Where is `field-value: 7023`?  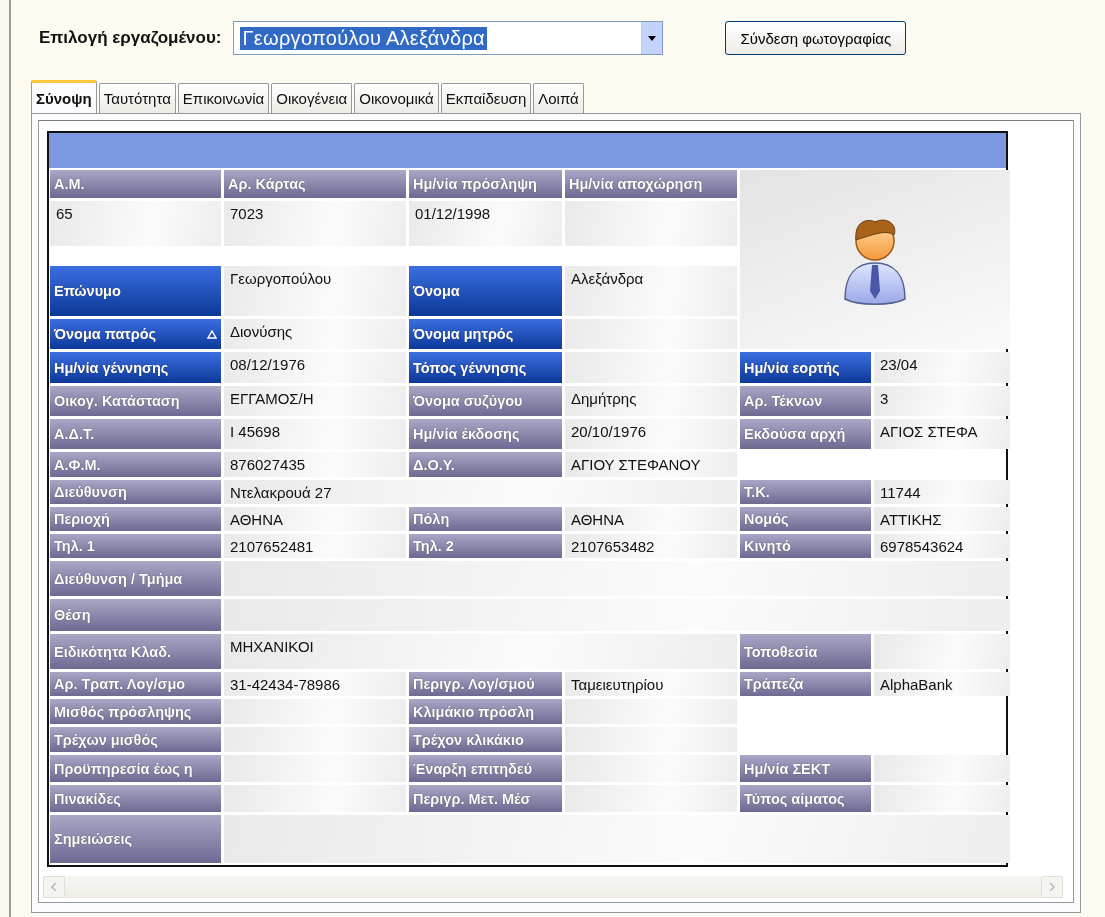 field-value: 7023 is located at coordinates (315, 223).